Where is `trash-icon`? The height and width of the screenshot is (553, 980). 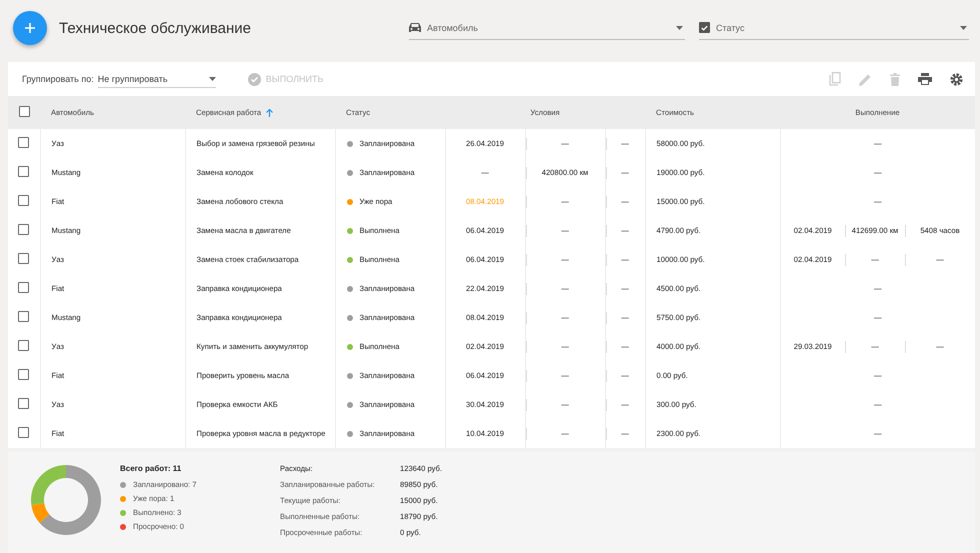 trash-icon is located at coordinates (895, 79).